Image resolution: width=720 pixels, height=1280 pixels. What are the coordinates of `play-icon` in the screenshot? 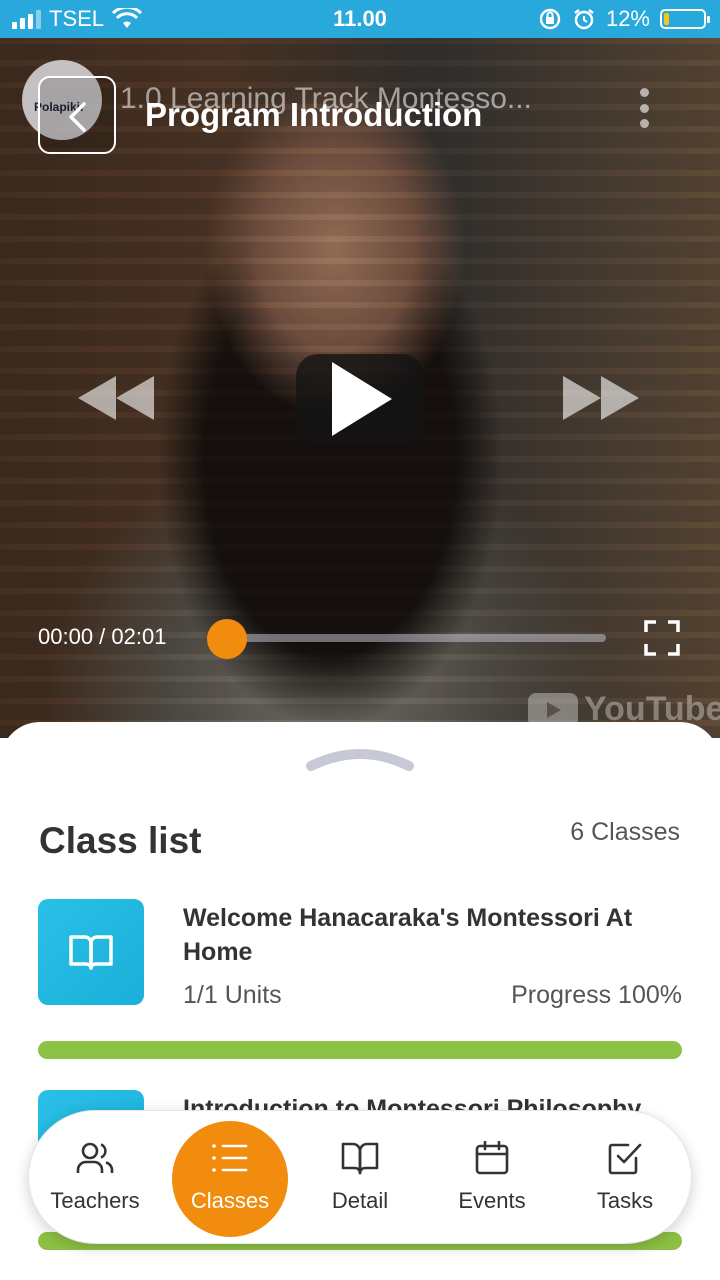 It's located at (362, 399).